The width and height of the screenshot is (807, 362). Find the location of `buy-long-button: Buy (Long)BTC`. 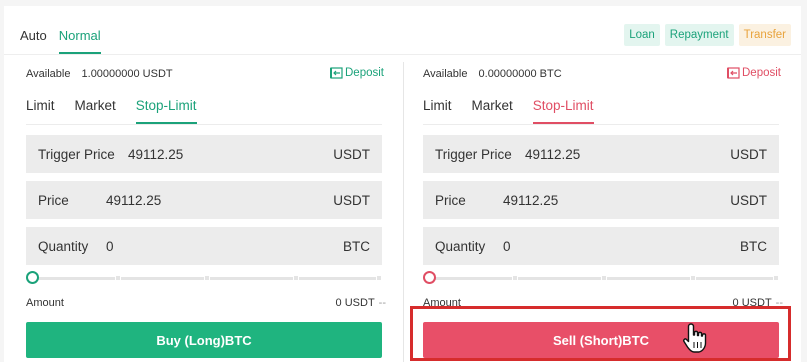

buy-long-button: Buy (Long)BTC is located at coordinates (204, 340).